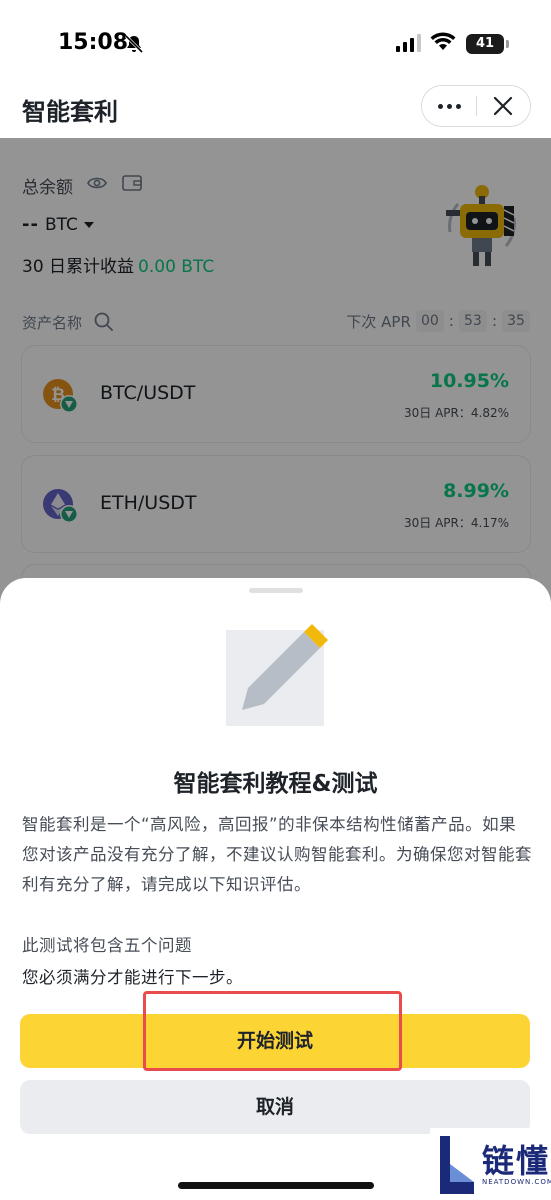  I want to click on pencil-icon, so click(277, 675).